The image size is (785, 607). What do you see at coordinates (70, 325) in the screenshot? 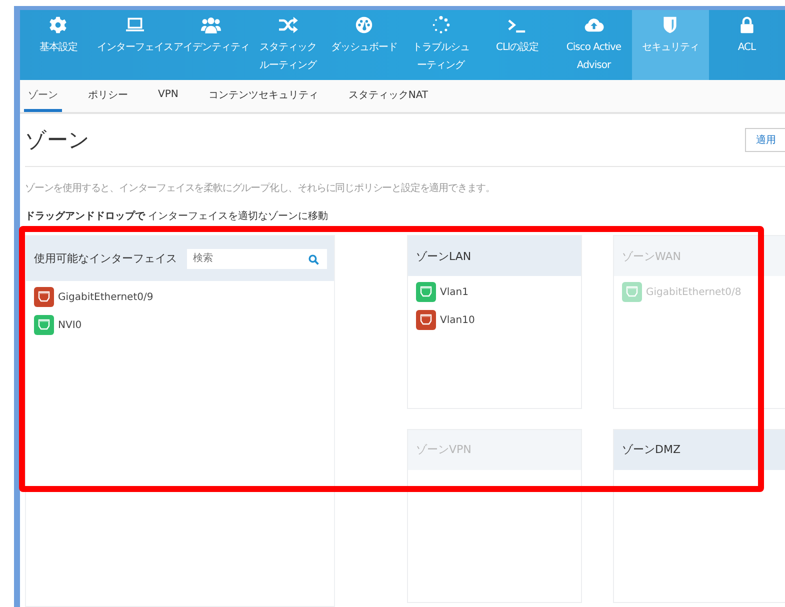
I see `interface-name: NVI0` at bounding box center [70, 325].